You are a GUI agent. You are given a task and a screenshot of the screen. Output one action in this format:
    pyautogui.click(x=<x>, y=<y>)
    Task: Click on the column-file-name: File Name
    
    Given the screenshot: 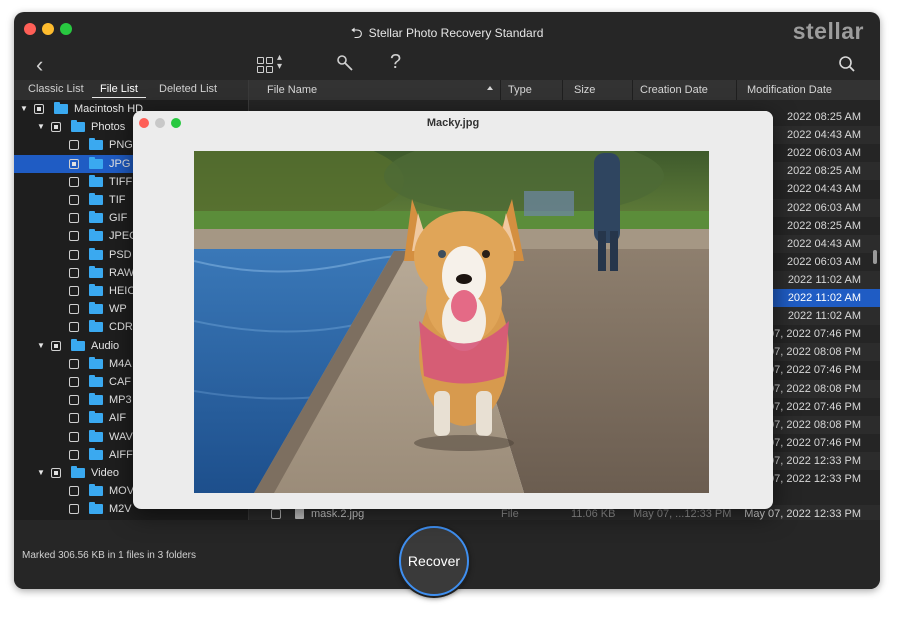 What is the action you would take?
    pyautogui.click(x=292, y=90)
    